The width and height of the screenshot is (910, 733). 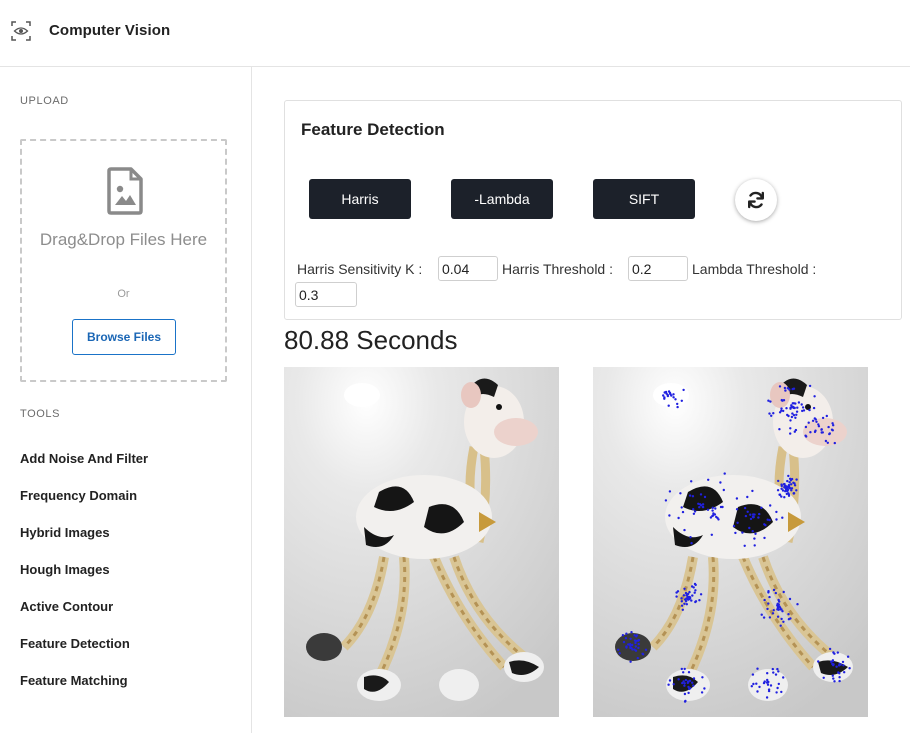 What do you see at coordinates (756, 200) in the screenshot?
I see `refresh-button` at bounding box center [756, 200].